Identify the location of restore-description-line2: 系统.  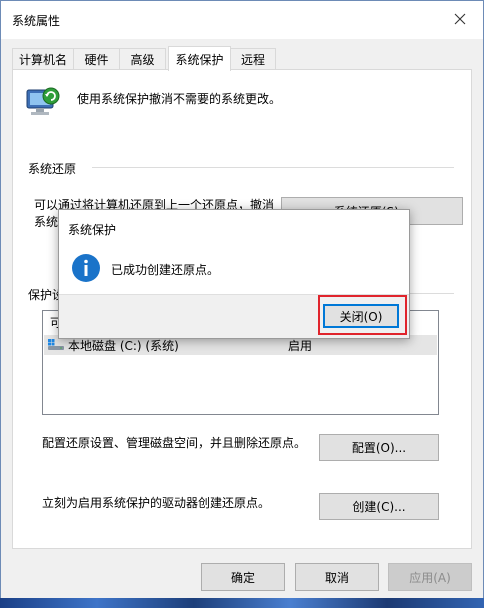
(46, 222).